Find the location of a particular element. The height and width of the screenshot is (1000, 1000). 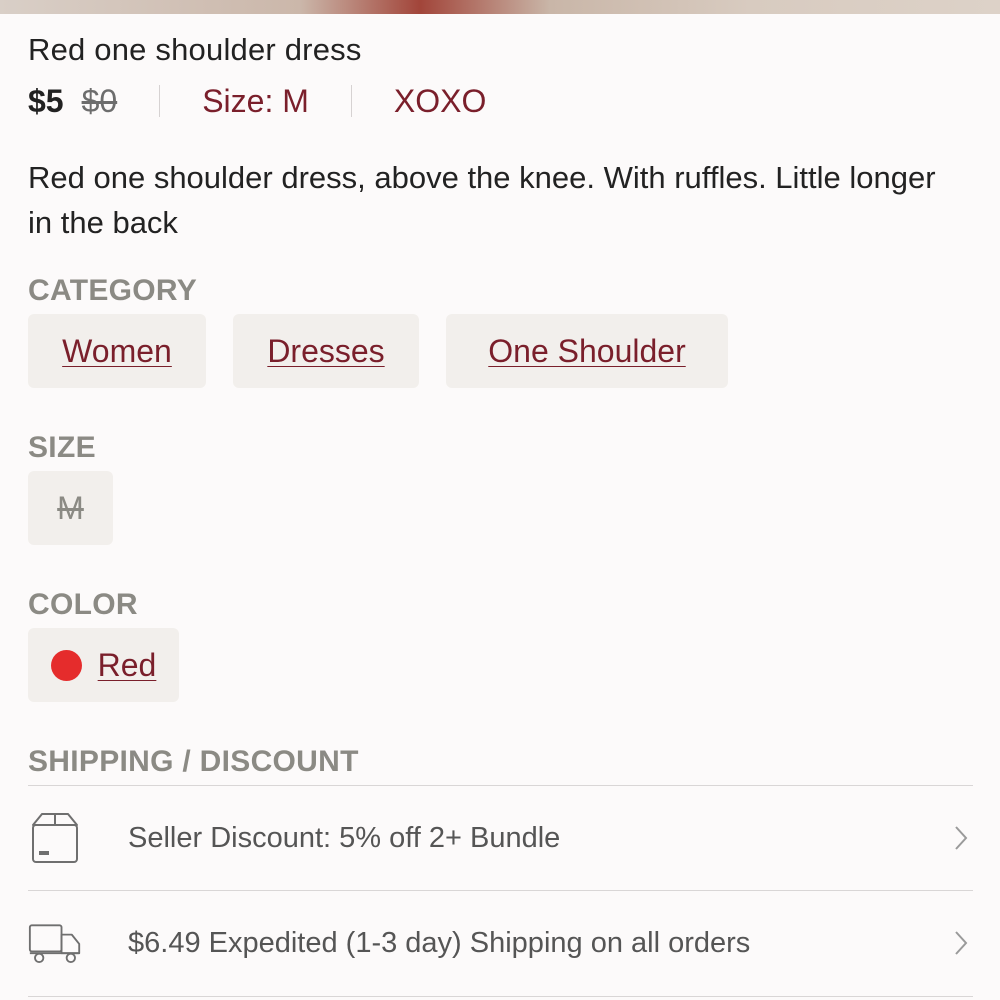

listing-photo-edge is located at coordinates (500, 7).